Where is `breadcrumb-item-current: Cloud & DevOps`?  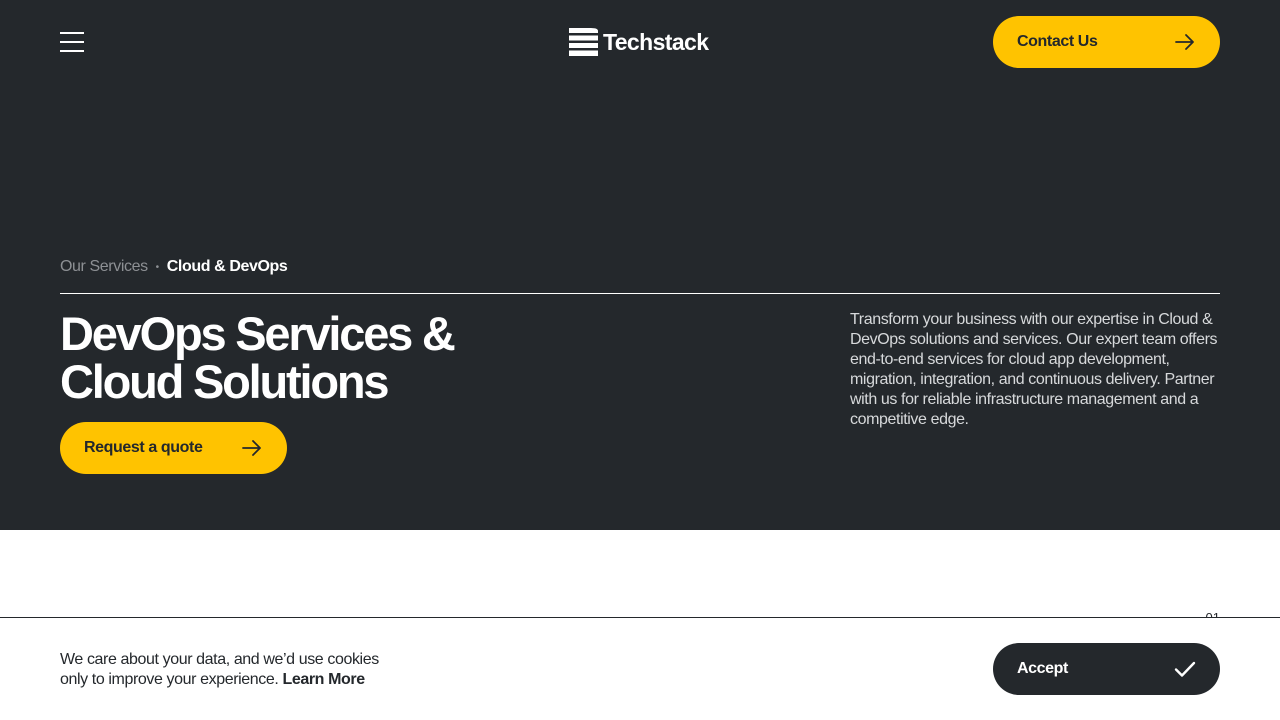
breadcrumb-item-current: Cloud & DevOps is located at coordinates (227, 266).